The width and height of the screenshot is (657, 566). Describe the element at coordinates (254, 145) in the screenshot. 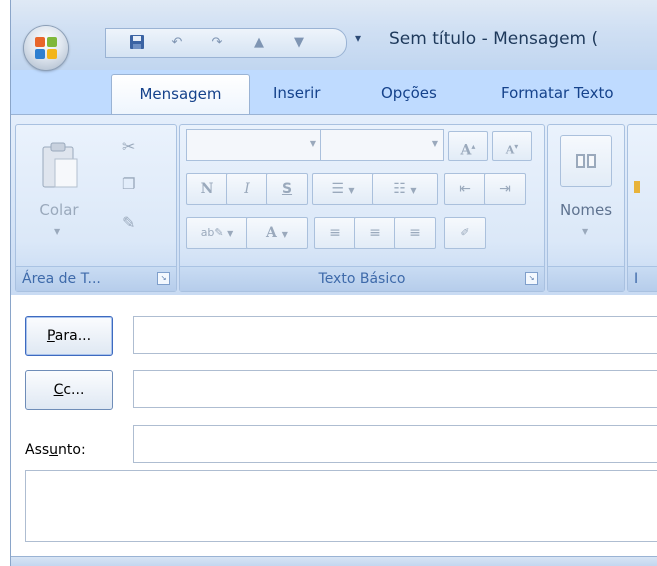

I see `font-name-combo: ▼` at that location.